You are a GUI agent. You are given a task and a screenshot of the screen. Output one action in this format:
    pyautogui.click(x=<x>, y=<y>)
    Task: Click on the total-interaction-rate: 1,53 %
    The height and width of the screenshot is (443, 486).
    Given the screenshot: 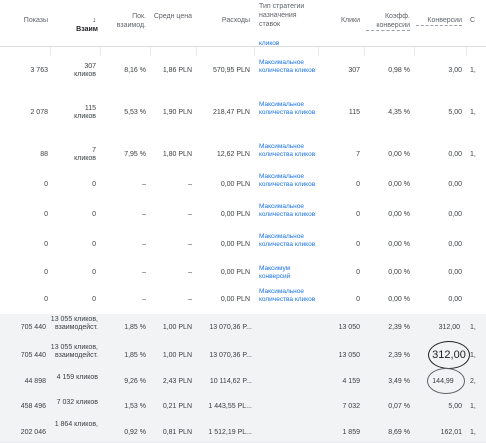 What is the action you would take?
    pyautogui.click(x=135, y=406)
    